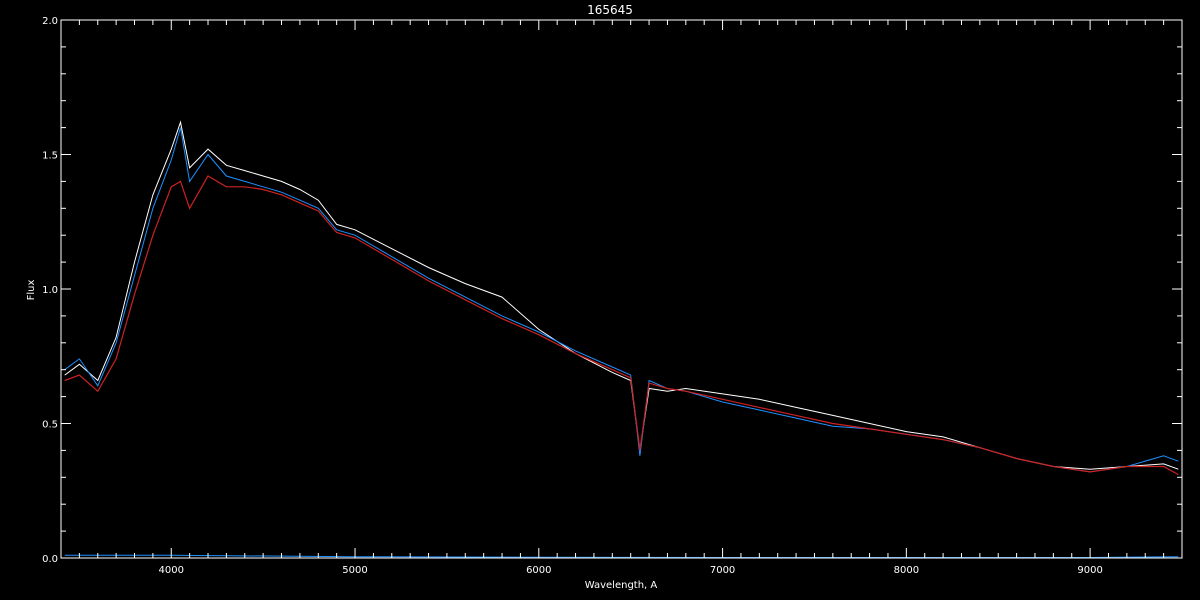  What do you see at coordinates (31, 290) in the screenshot?
I see `y-axis-title: Flux` at bounding box center [31, 290].